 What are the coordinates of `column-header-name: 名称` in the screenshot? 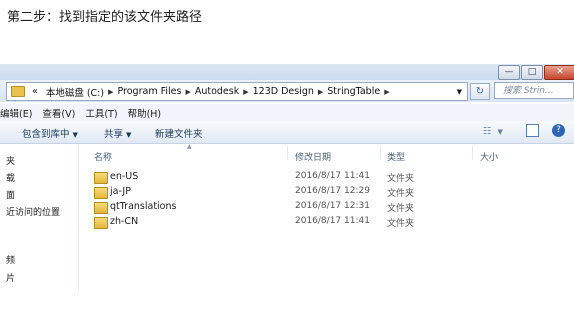 It's located at (103, 156).